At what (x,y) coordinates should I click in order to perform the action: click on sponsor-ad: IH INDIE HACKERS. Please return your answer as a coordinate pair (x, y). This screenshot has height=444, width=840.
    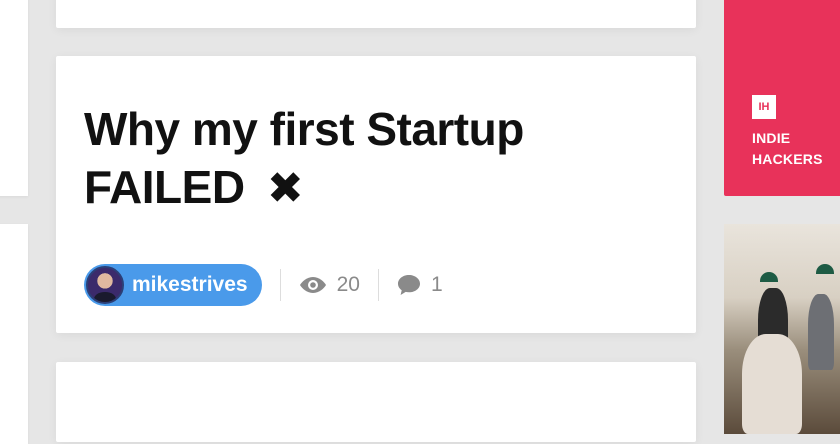
    Looking at the image, I should click on (782, 98).